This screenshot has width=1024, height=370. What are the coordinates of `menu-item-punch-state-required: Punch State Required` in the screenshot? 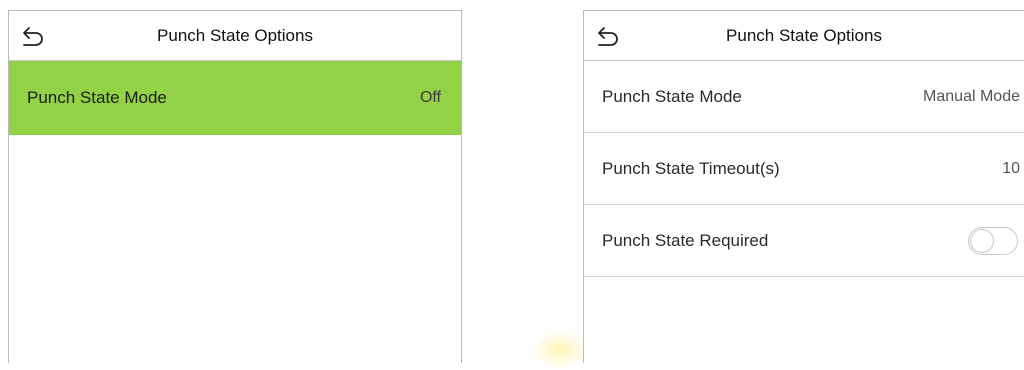 It's located at (804, 241).